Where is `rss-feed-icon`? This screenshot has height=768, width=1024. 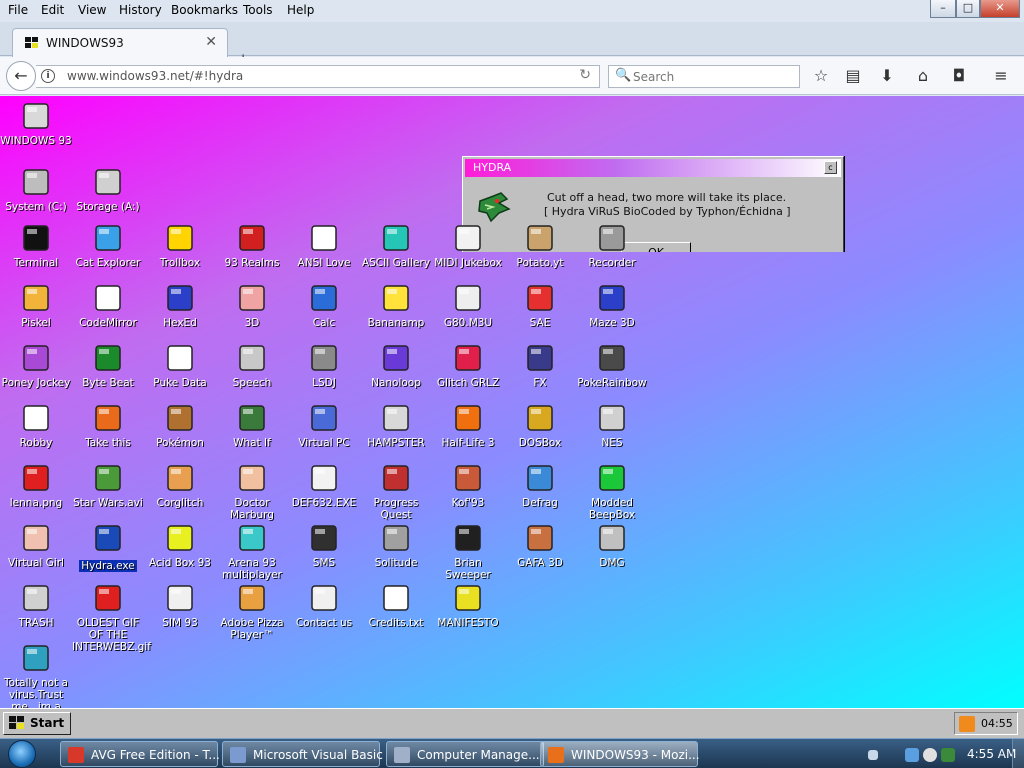
rss-feed-icon is located at coordinates (967, 724).